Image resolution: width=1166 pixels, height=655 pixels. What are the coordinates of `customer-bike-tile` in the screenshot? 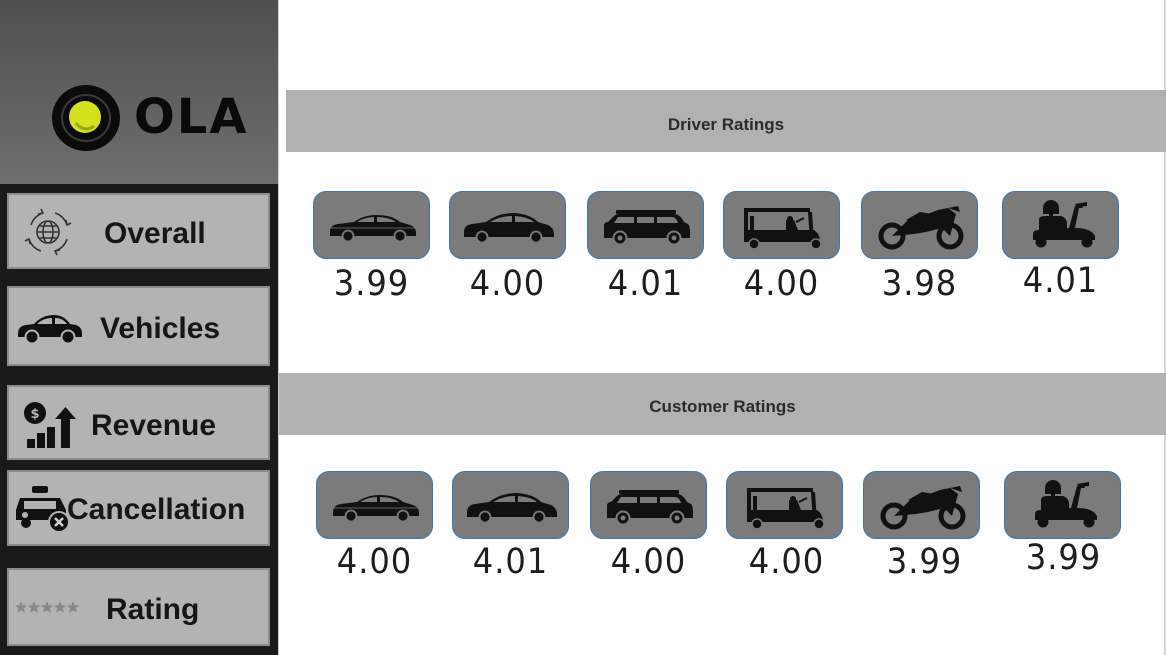 It's located at (921, 505).